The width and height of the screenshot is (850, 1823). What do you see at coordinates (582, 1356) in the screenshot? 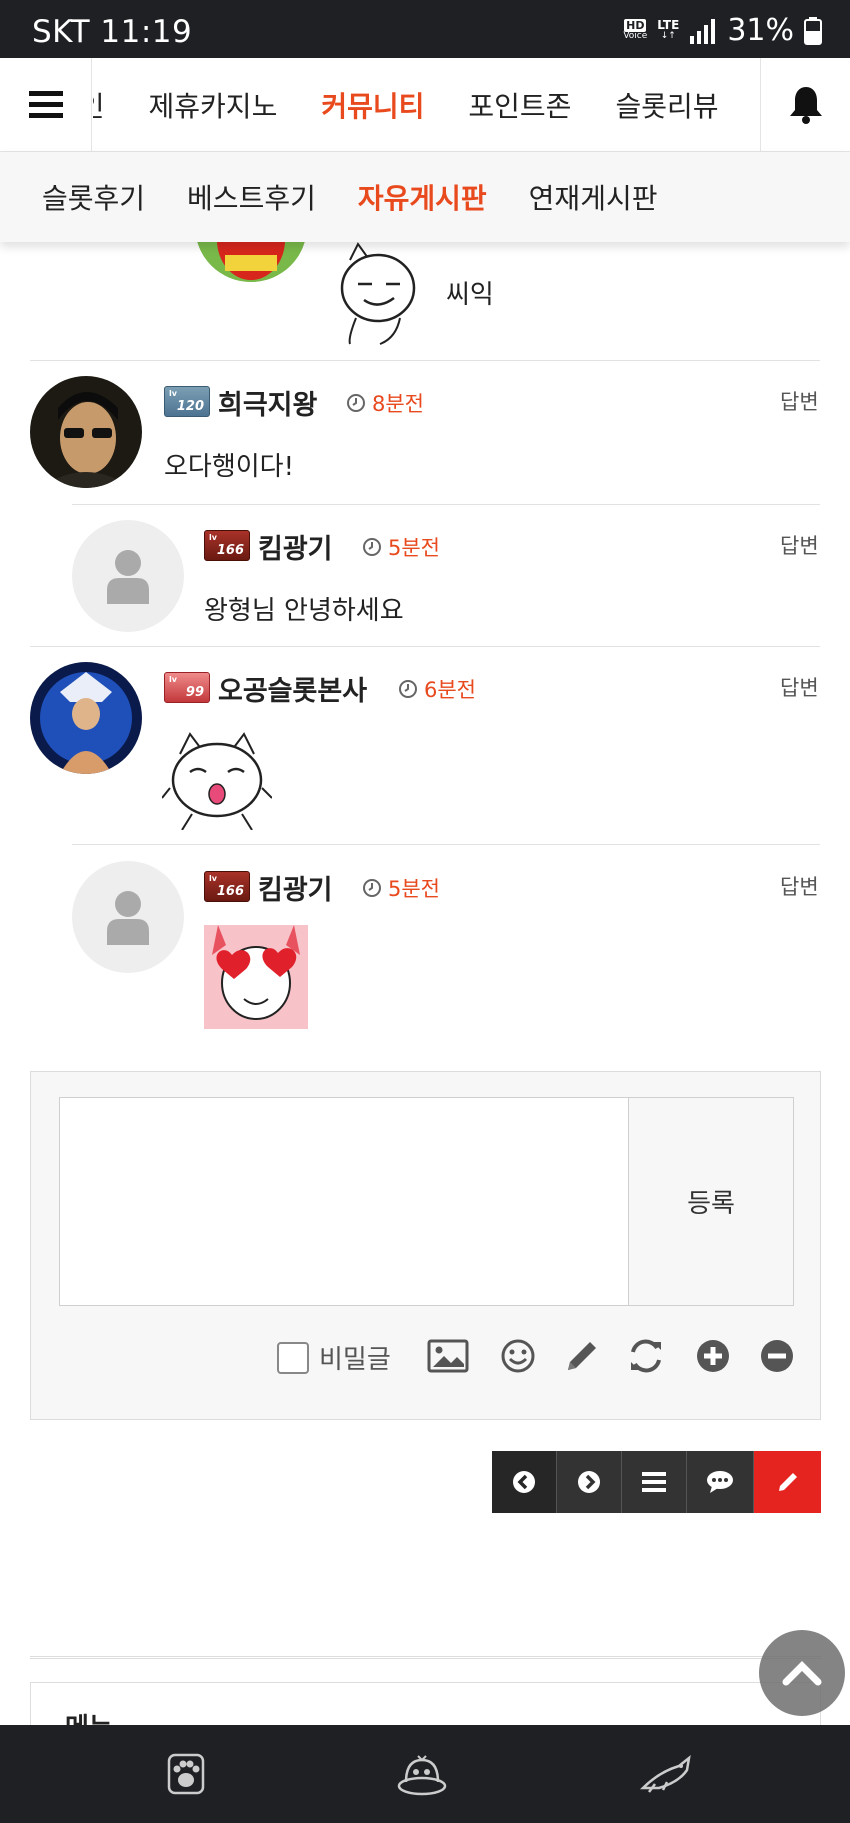
I see `pencil-icon` at bounding box center [582, 1356].